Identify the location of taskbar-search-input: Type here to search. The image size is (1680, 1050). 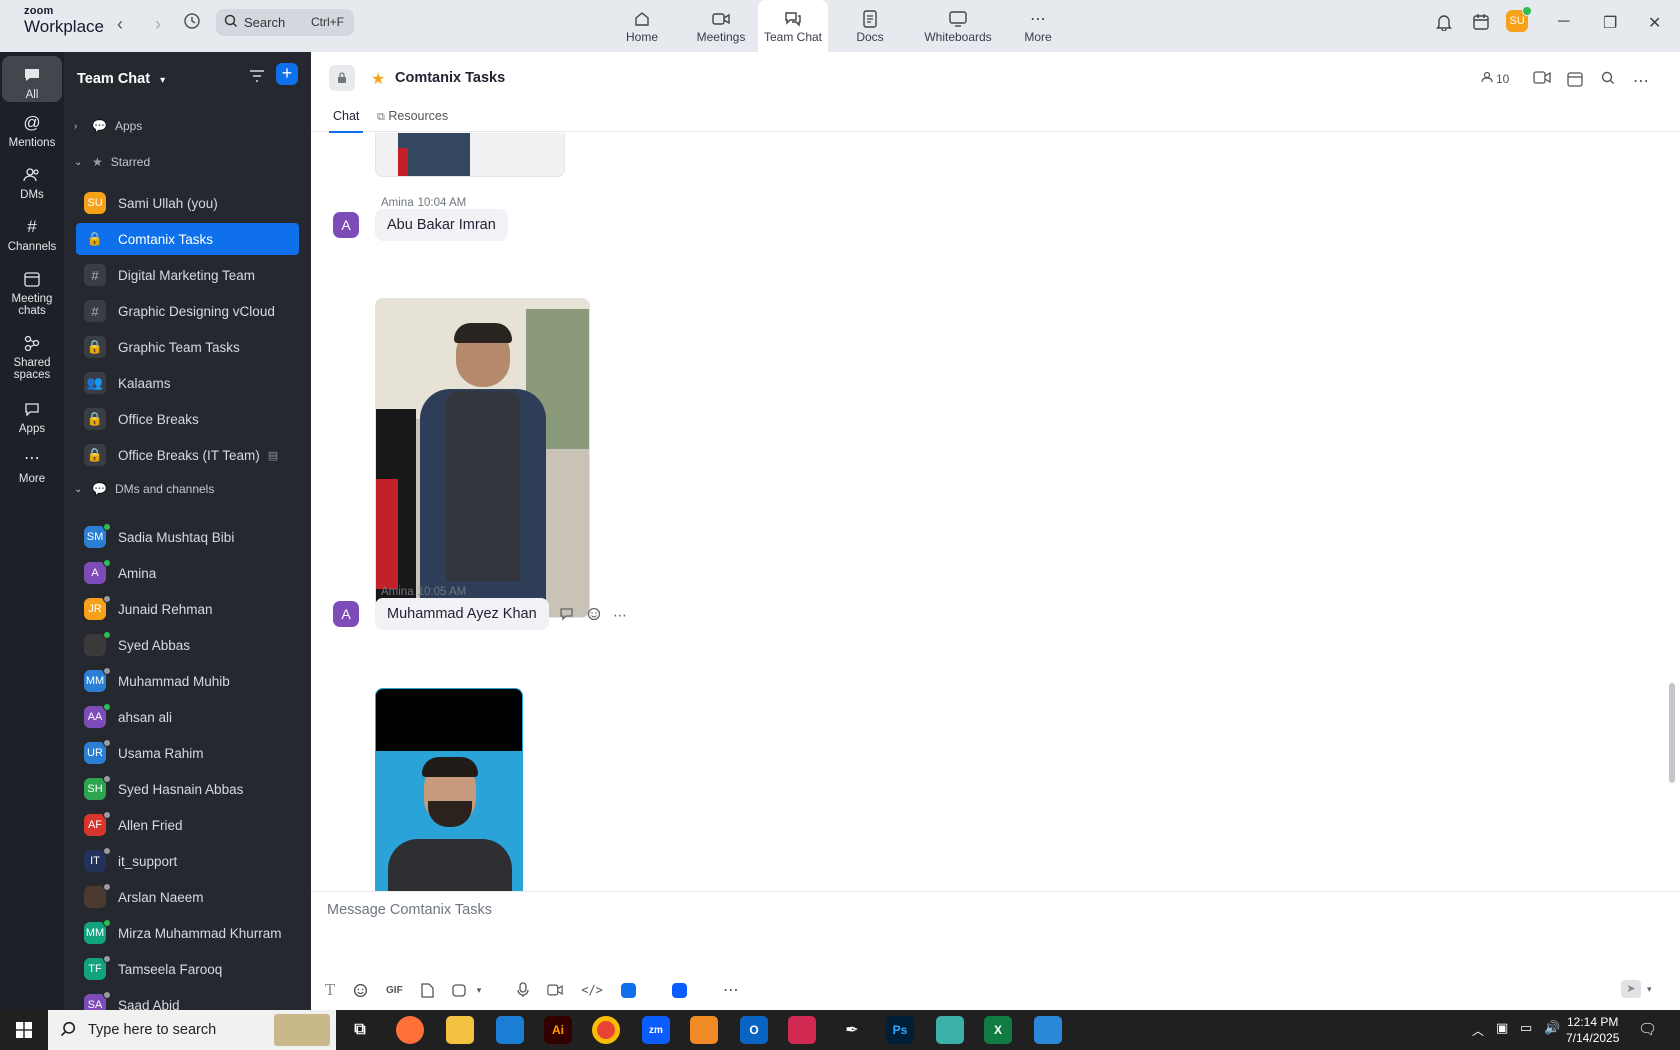
(192, 1030).